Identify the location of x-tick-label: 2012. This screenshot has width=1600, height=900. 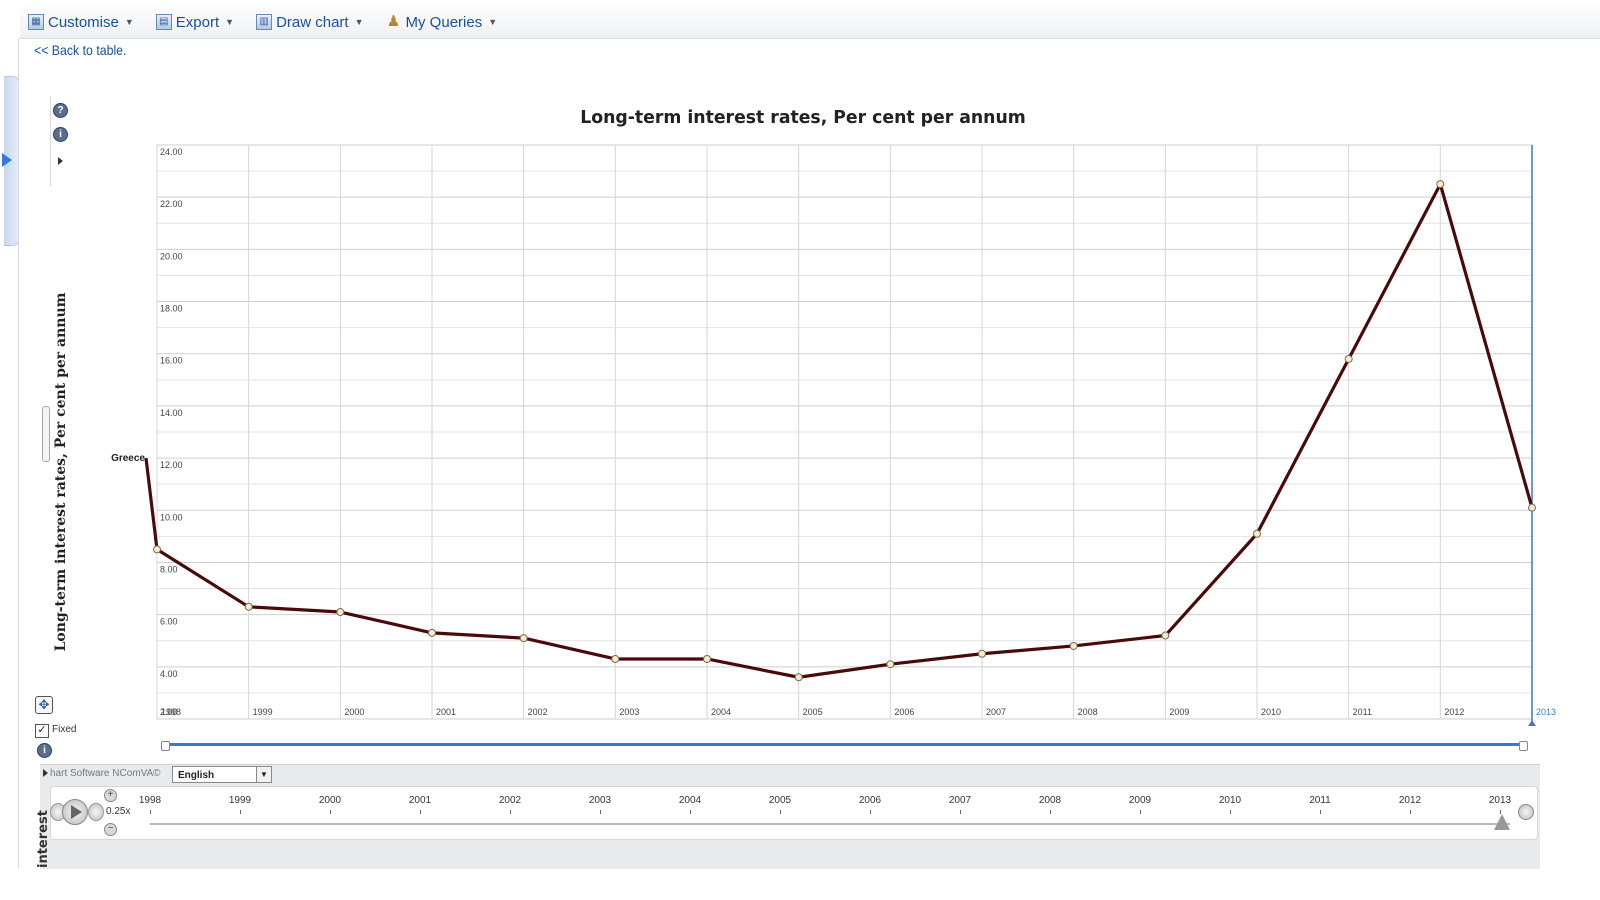
(1454, 712).